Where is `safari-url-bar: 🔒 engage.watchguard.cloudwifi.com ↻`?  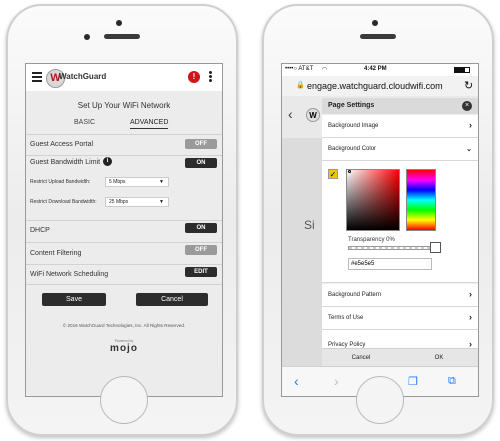
safari-url-bar: 🔒 engage.watchguard.cloudwifi.com ↻ is located at coordinates (380, 86).